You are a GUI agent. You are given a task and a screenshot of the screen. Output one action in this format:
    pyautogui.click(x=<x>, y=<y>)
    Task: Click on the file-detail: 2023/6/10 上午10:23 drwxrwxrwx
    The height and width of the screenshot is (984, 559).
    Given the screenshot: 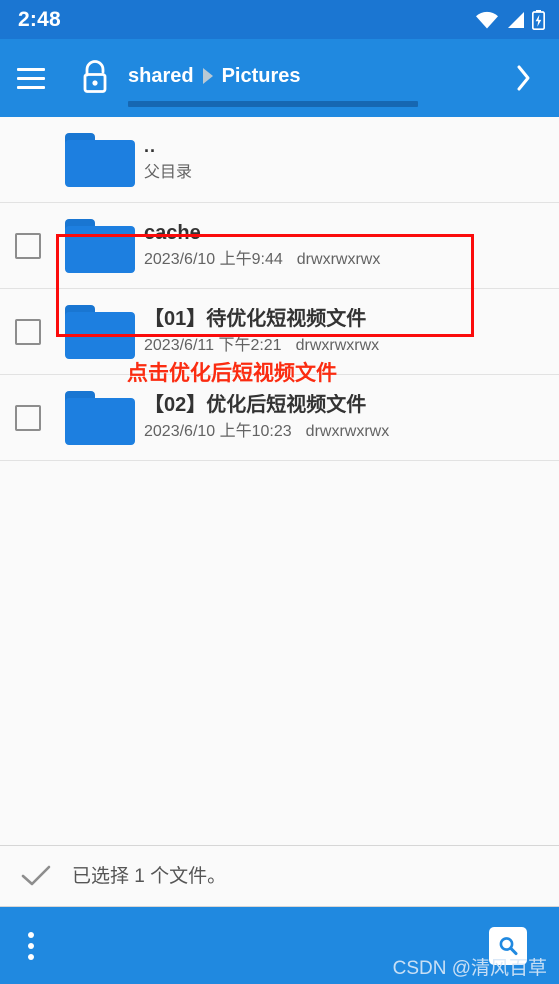 What is the action you would take?
    pyautogui.click(x=345, y=432)
    